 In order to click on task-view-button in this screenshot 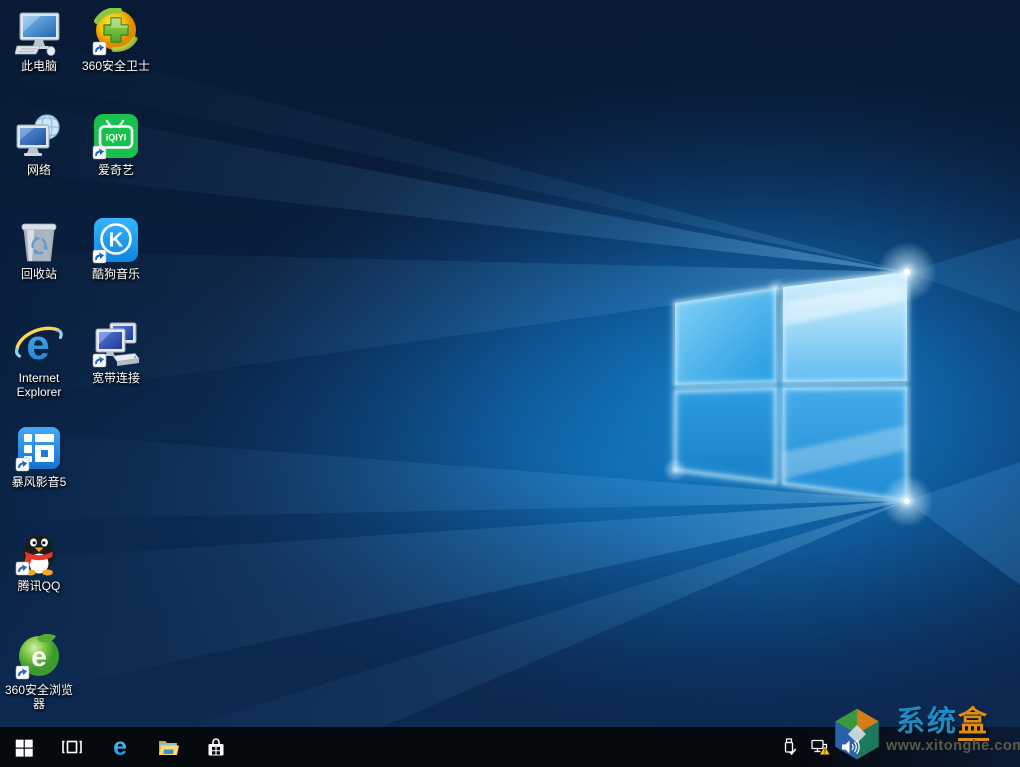, I will do `click(72, 747)`.